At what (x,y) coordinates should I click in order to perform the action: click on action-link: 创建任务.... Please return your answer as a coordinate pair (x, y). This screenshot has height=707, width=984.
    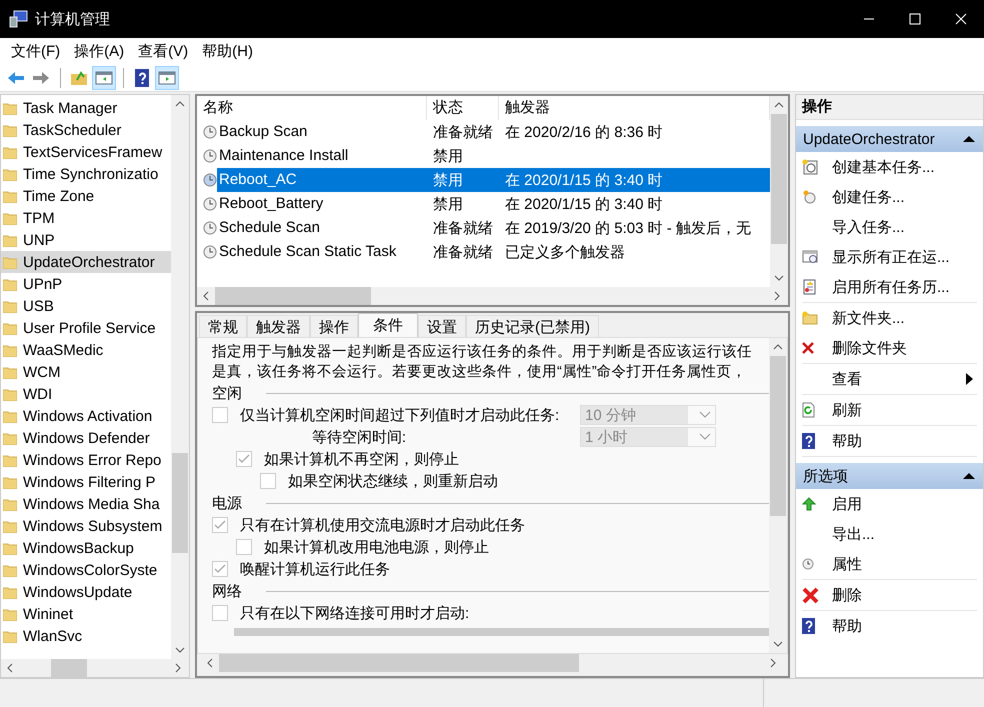
    Looking at the image, I should click on (868, 197).